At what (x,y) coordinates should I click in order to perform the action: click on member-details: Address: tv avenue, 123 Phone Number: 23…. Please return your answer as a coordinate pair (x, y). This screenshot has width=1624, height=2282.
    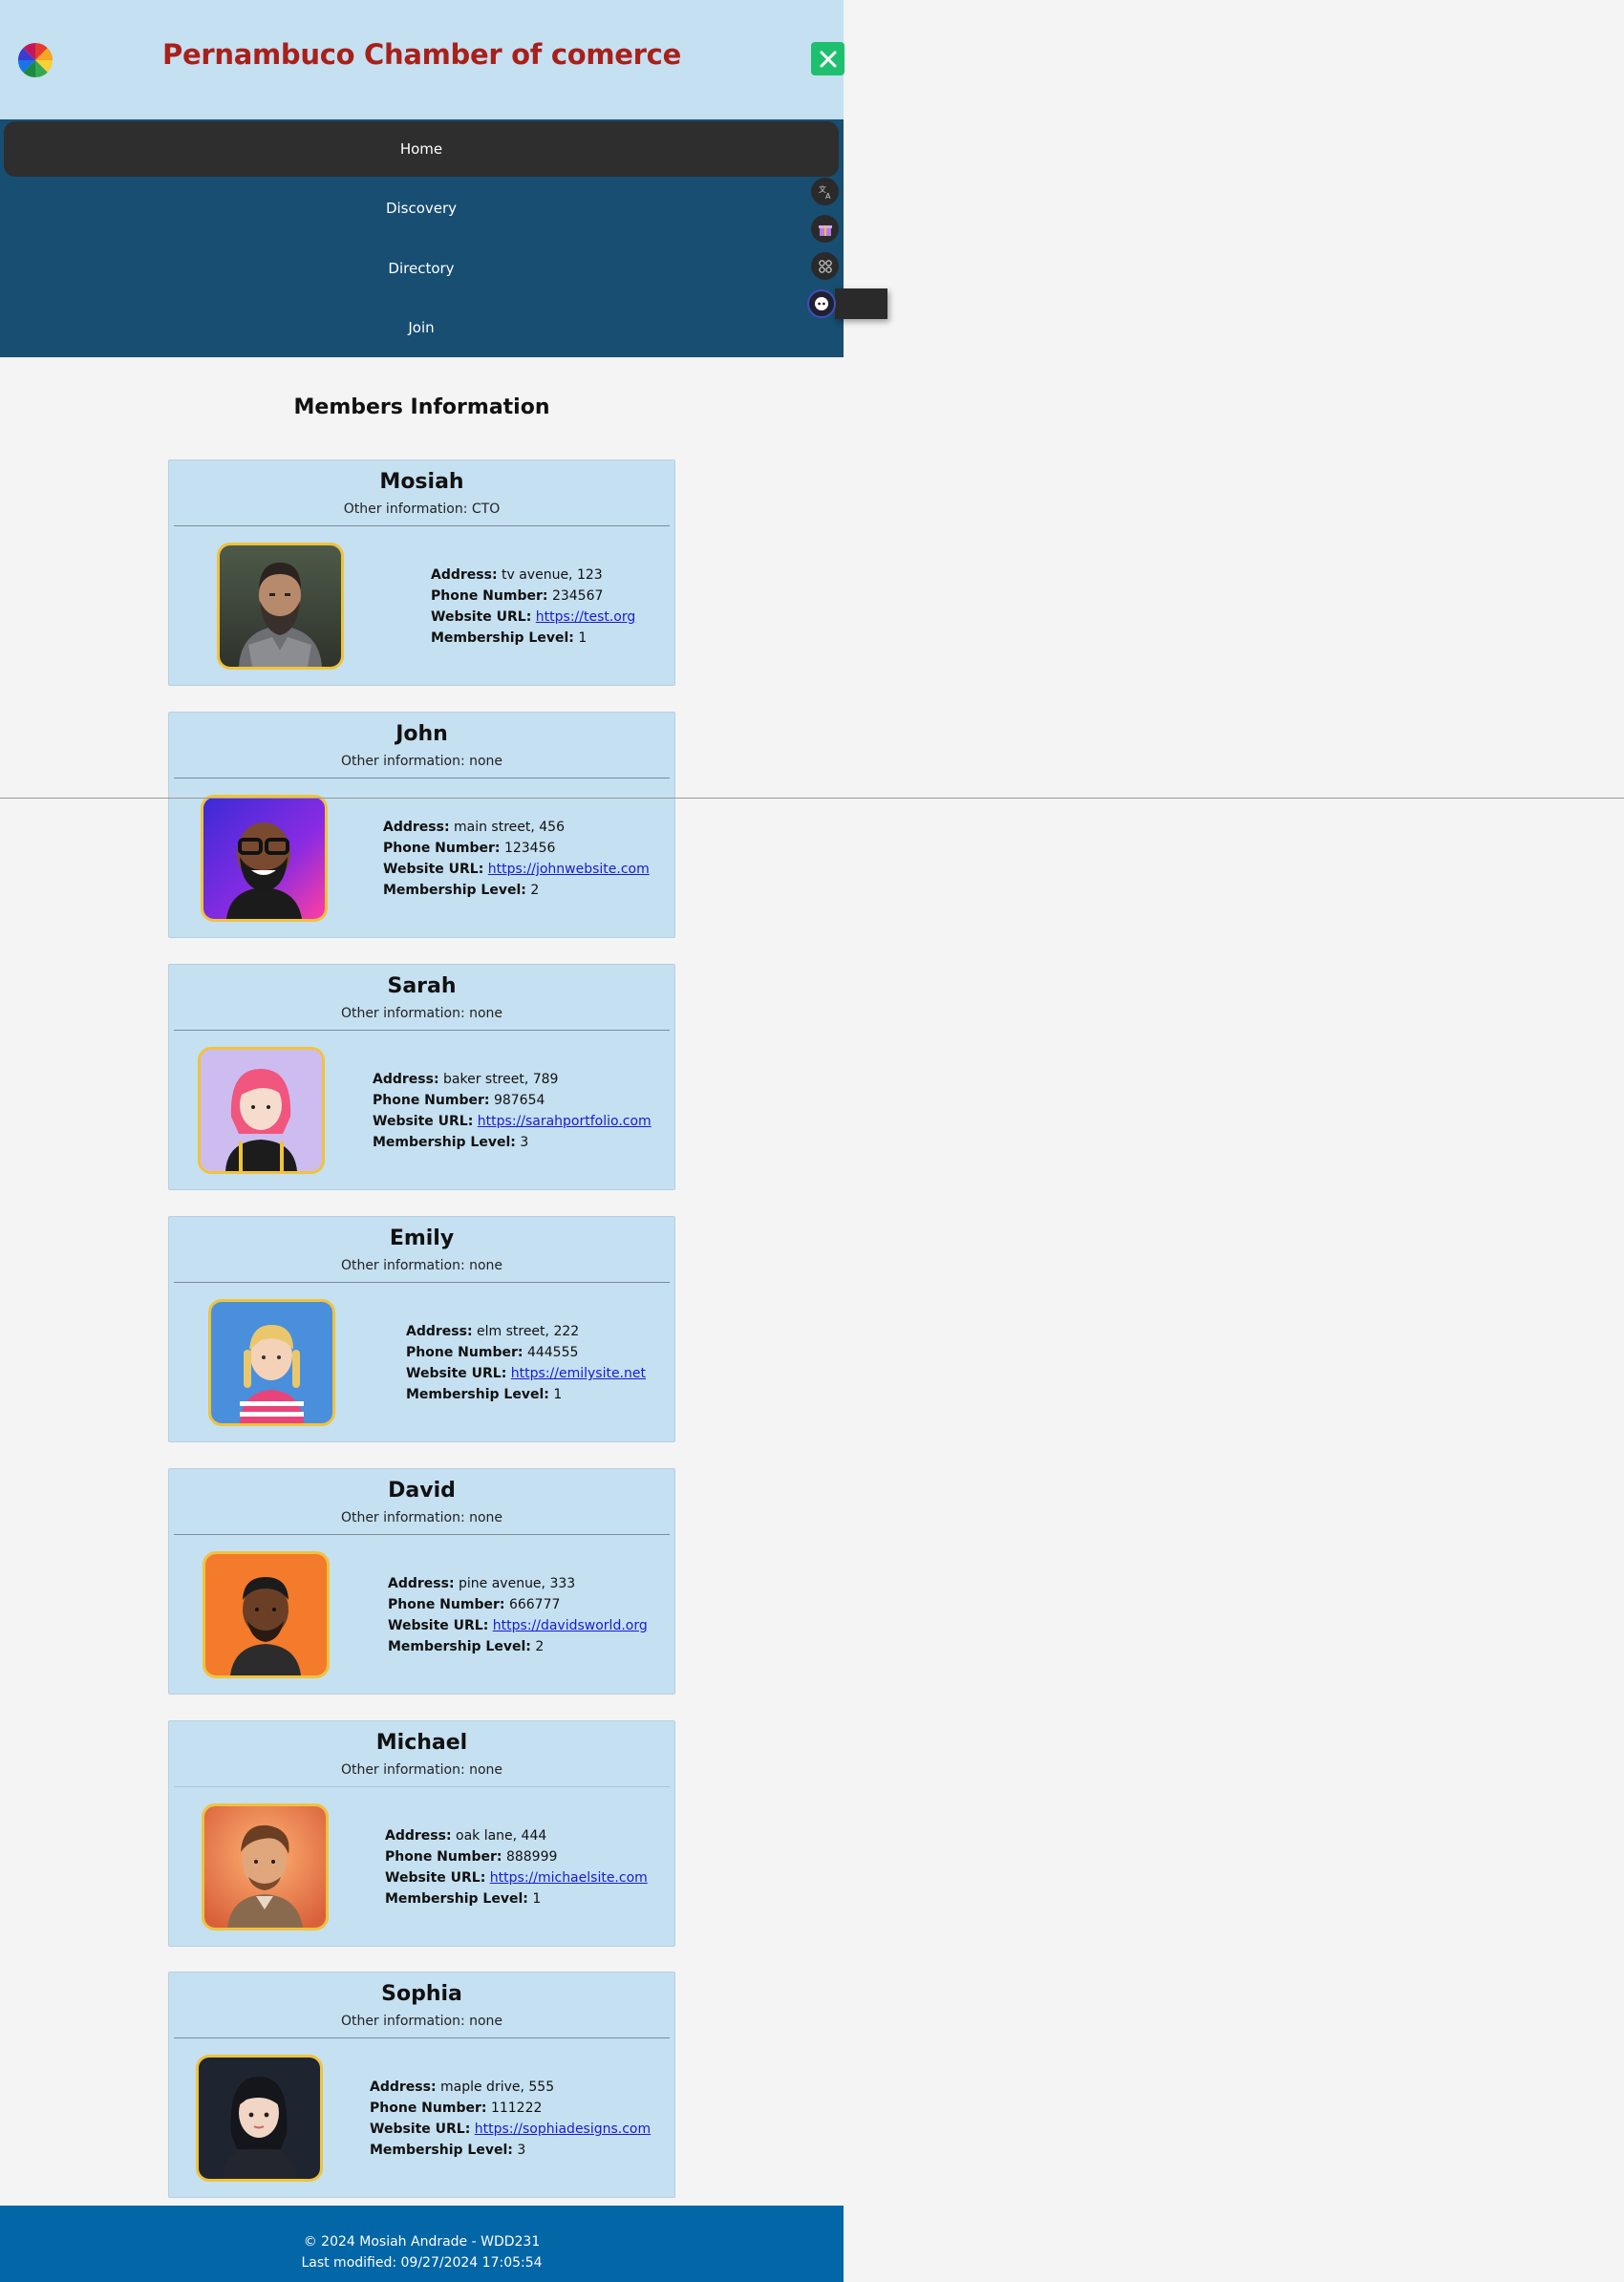
    Looking at the image, I should click on (533, 607).